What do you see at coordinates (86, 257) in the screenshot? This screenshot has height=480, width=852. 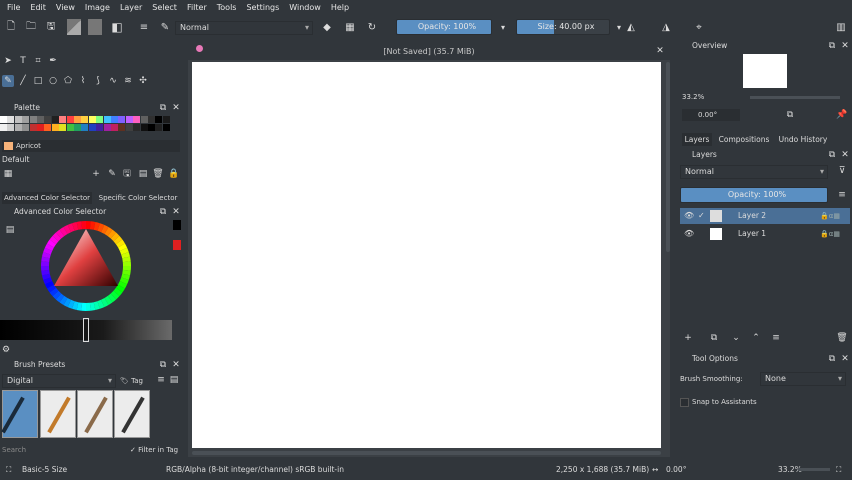 I see `saturation-triangle` at bounding box center [86, 257].